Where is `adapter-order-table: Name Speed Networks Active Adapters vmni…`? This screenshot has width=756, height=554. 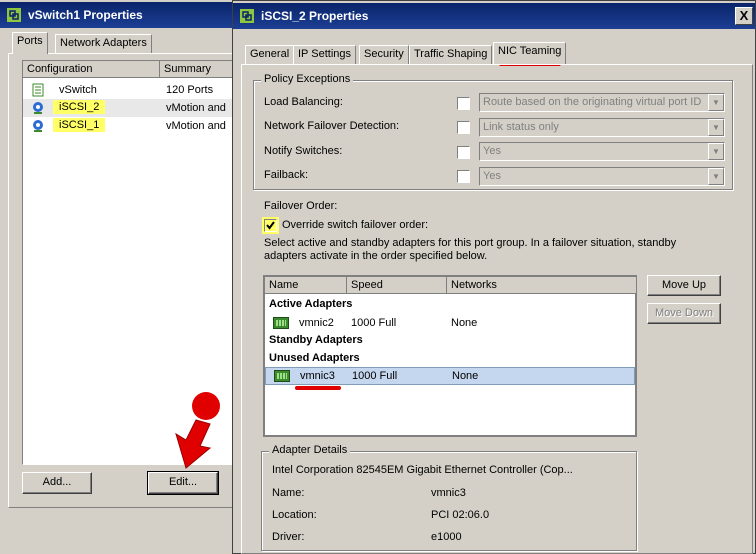 adapter-order-table: Name Speed Networks Active Adapters vmni… is located at coordinates (450, 356).